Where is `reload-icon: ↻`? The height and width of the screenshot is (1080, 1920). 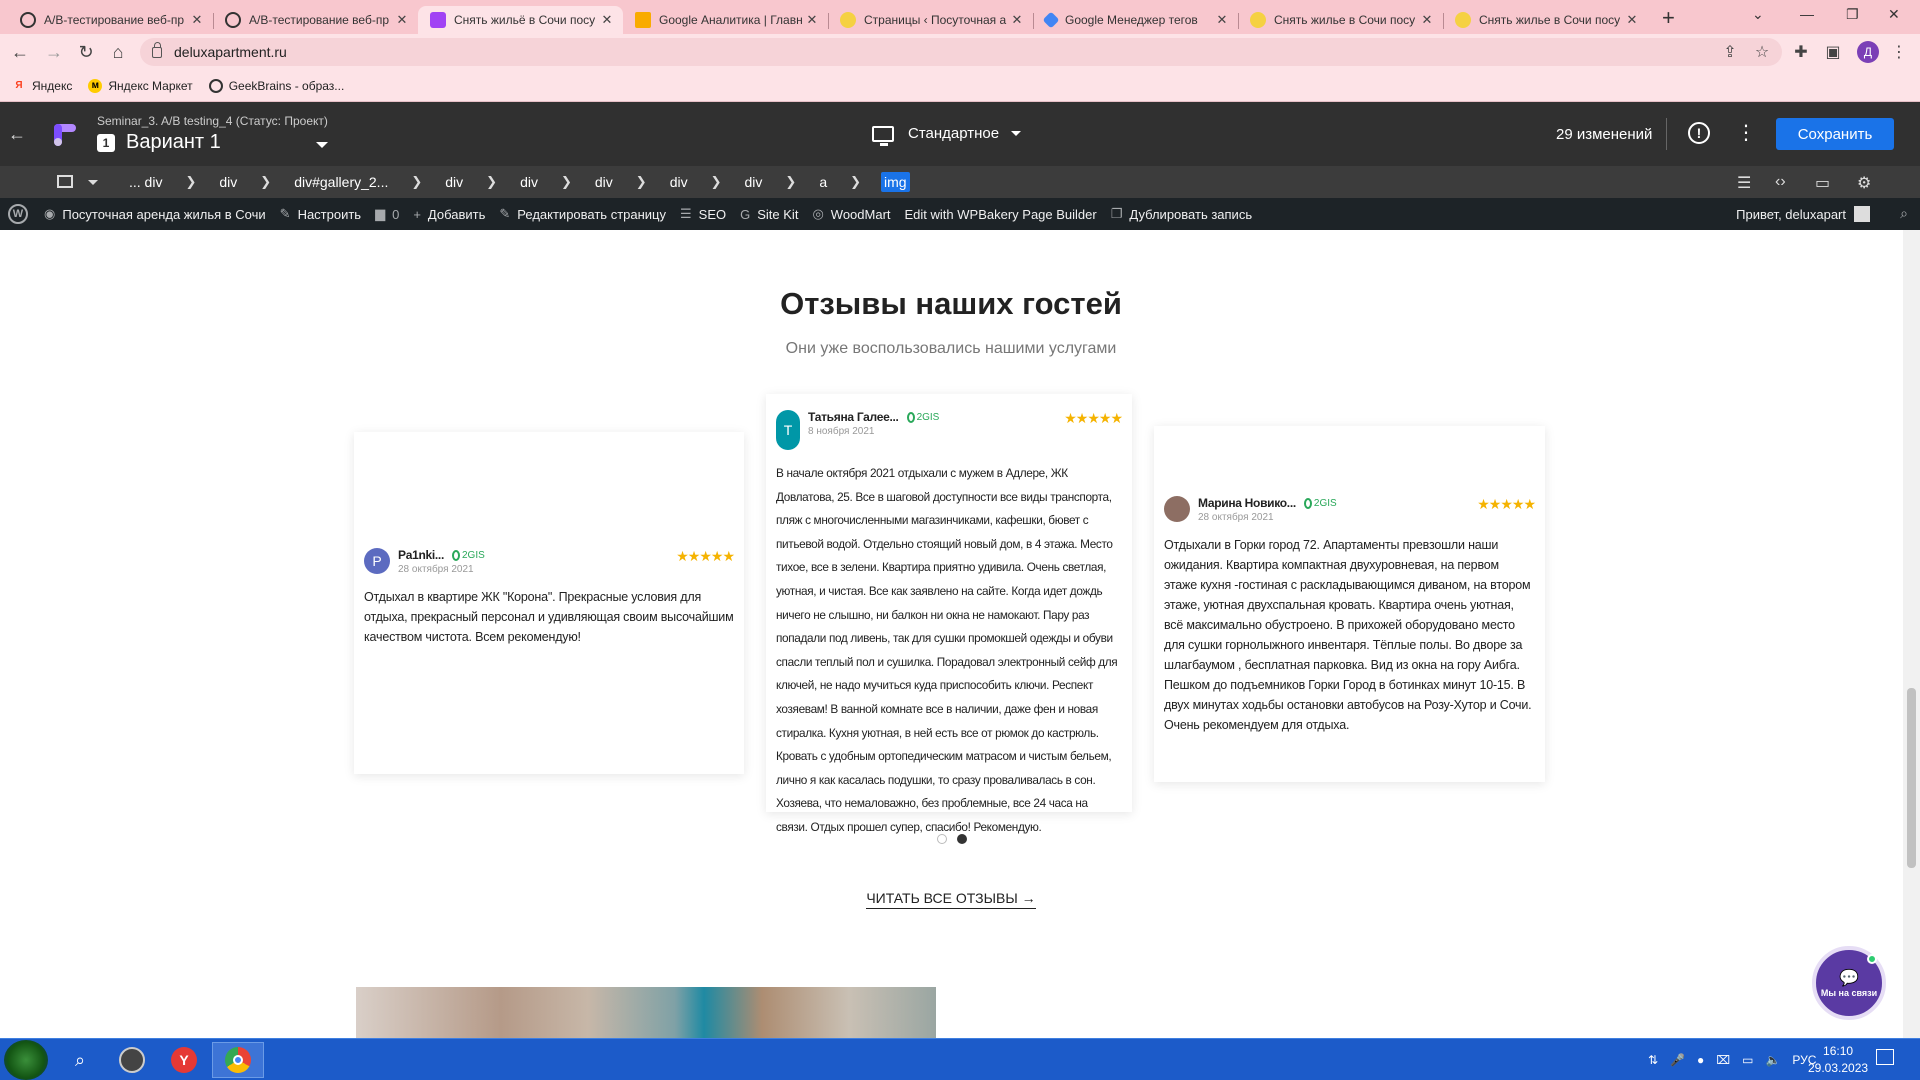 reload-icon: ↻ is located at coordinates (86, 52).